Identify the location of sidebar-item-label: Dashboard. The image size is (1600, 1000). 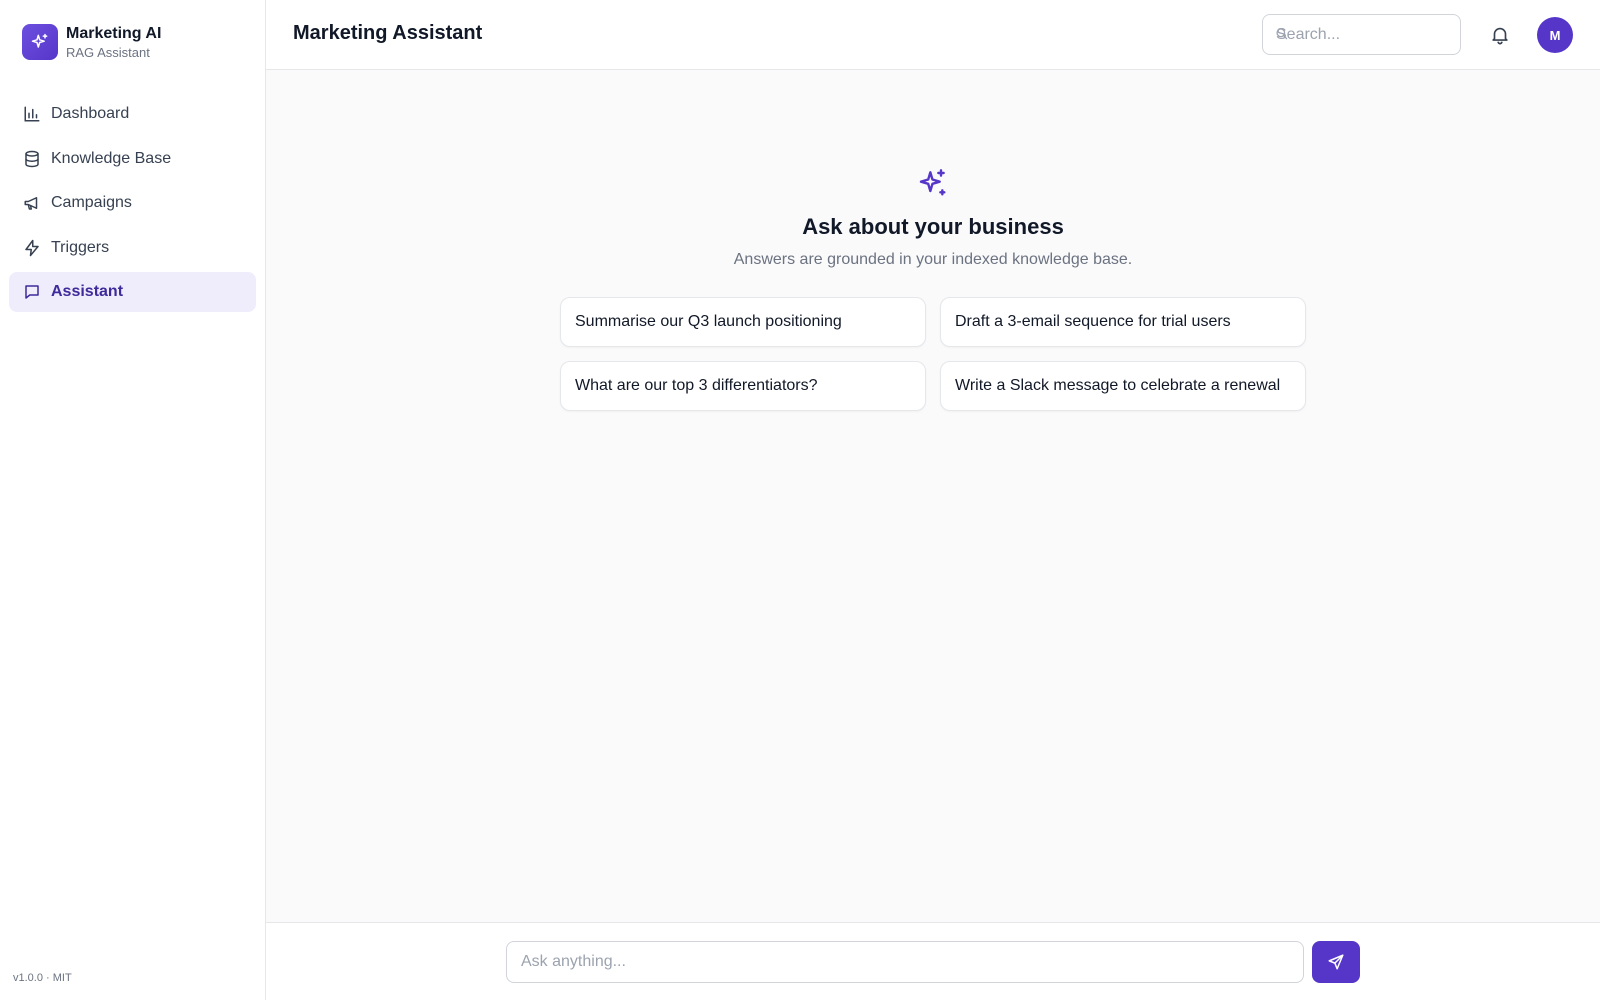
(90, 113).